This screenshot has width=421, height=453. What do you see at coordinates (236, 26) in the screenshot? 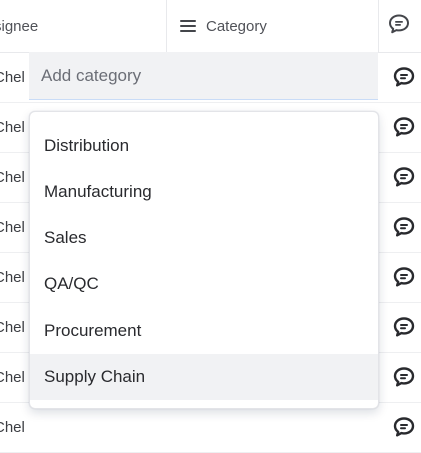
I see `column-header-category-label: Category` at bounding box center [236, 26].